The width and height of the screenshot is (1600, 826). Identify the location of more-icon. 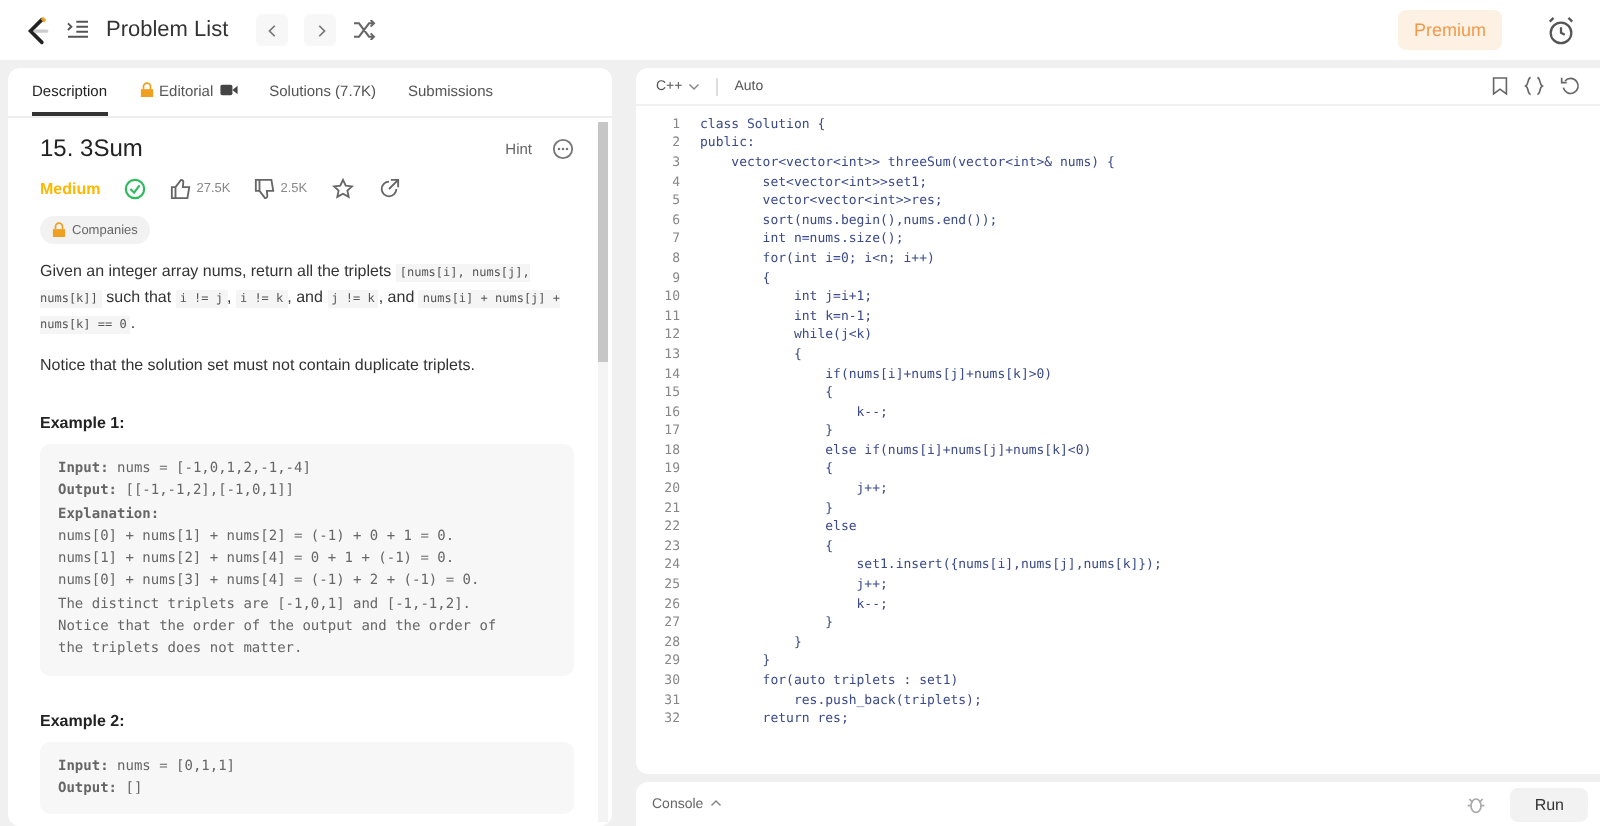
(563, 148).